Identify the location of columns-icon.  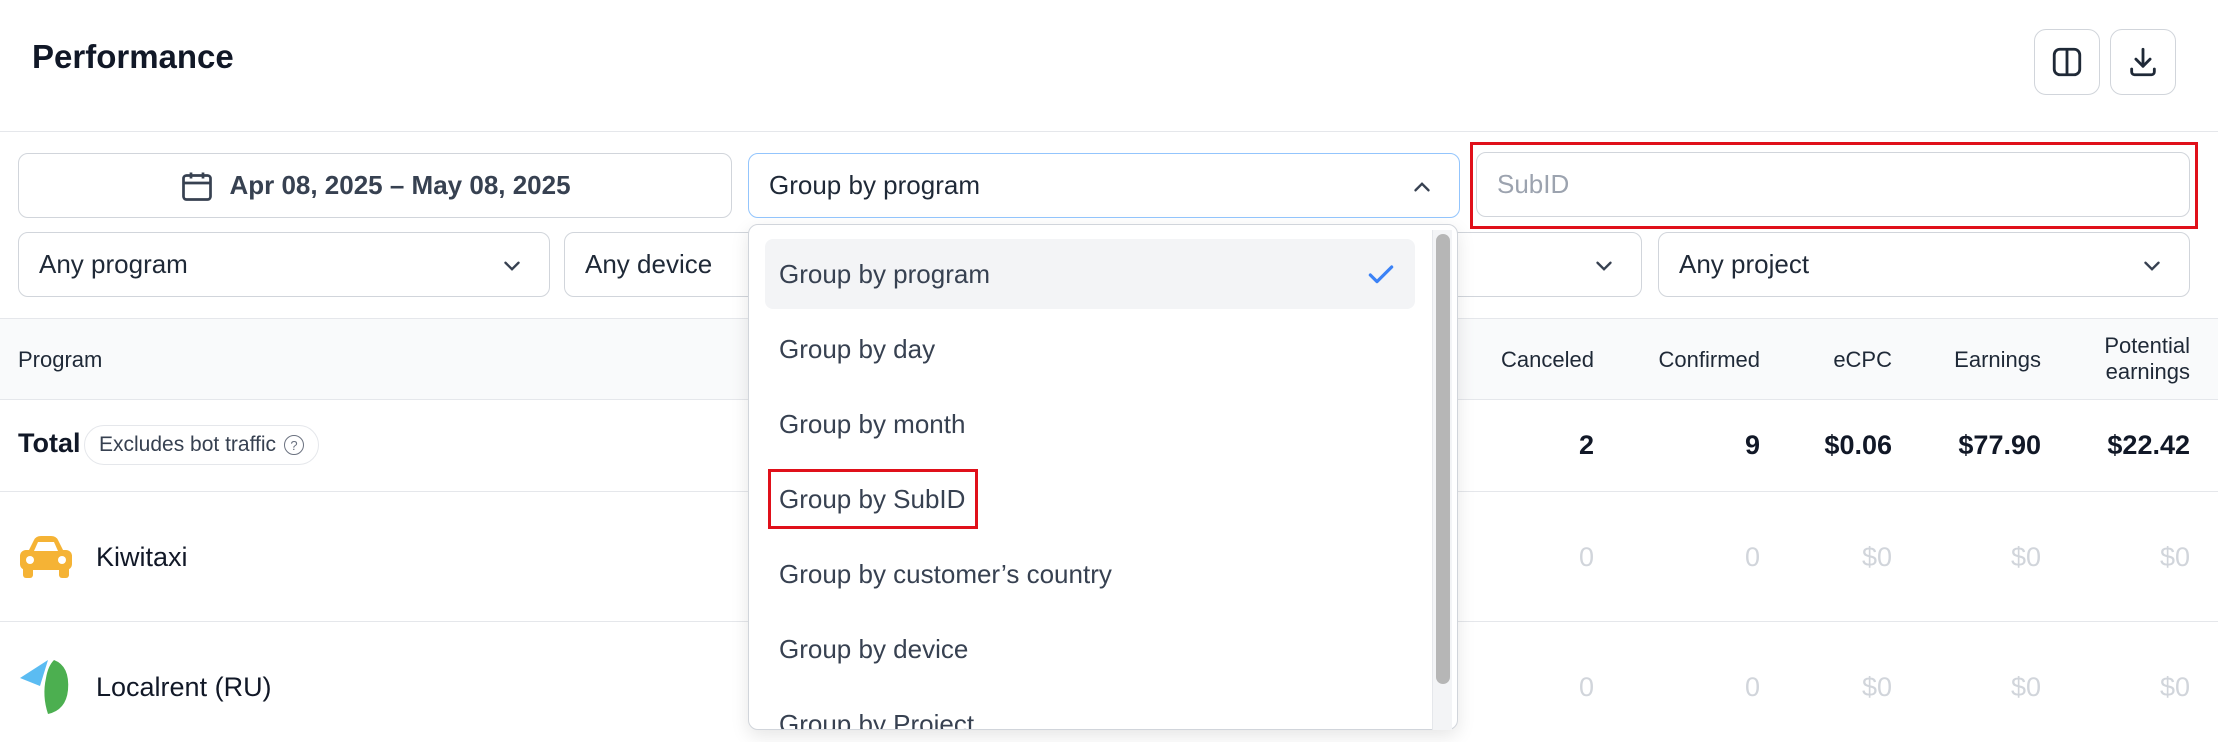
(2067, 62).